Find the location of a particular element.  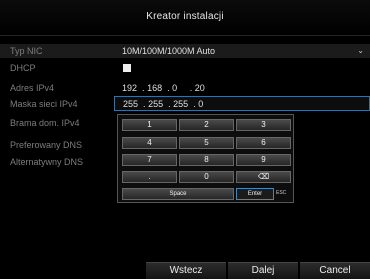

chevron-down-icon: ⌄ is located at coordinates (360, 50).